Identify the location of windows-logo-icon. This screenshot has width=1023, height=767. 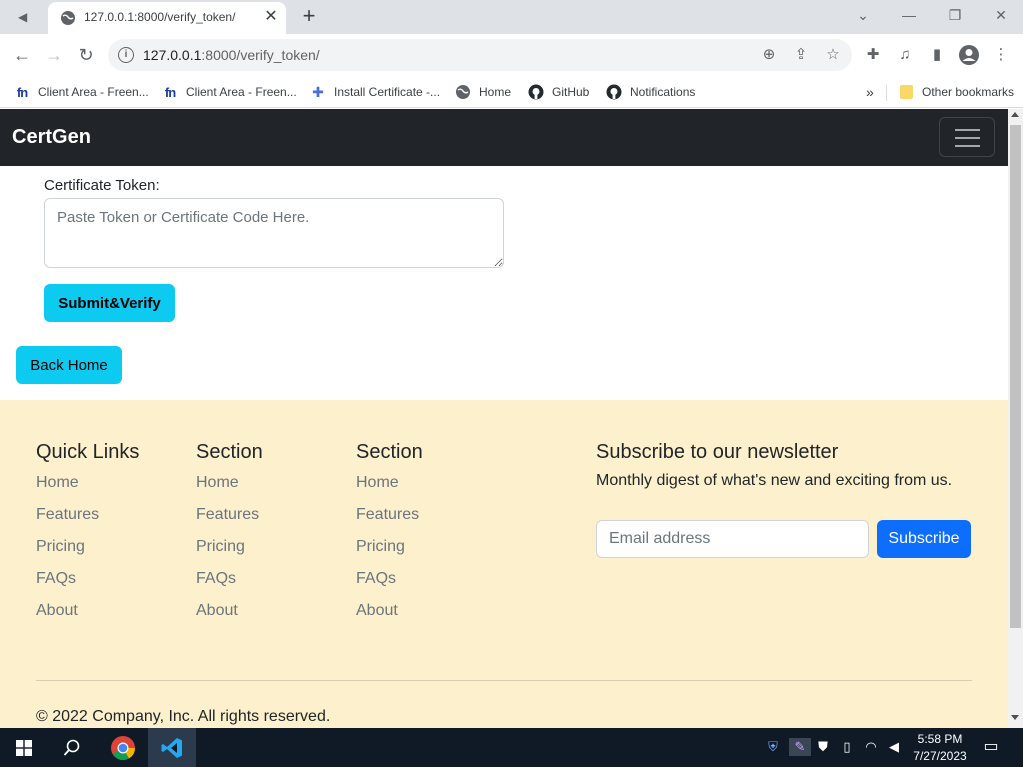
(24, 747).